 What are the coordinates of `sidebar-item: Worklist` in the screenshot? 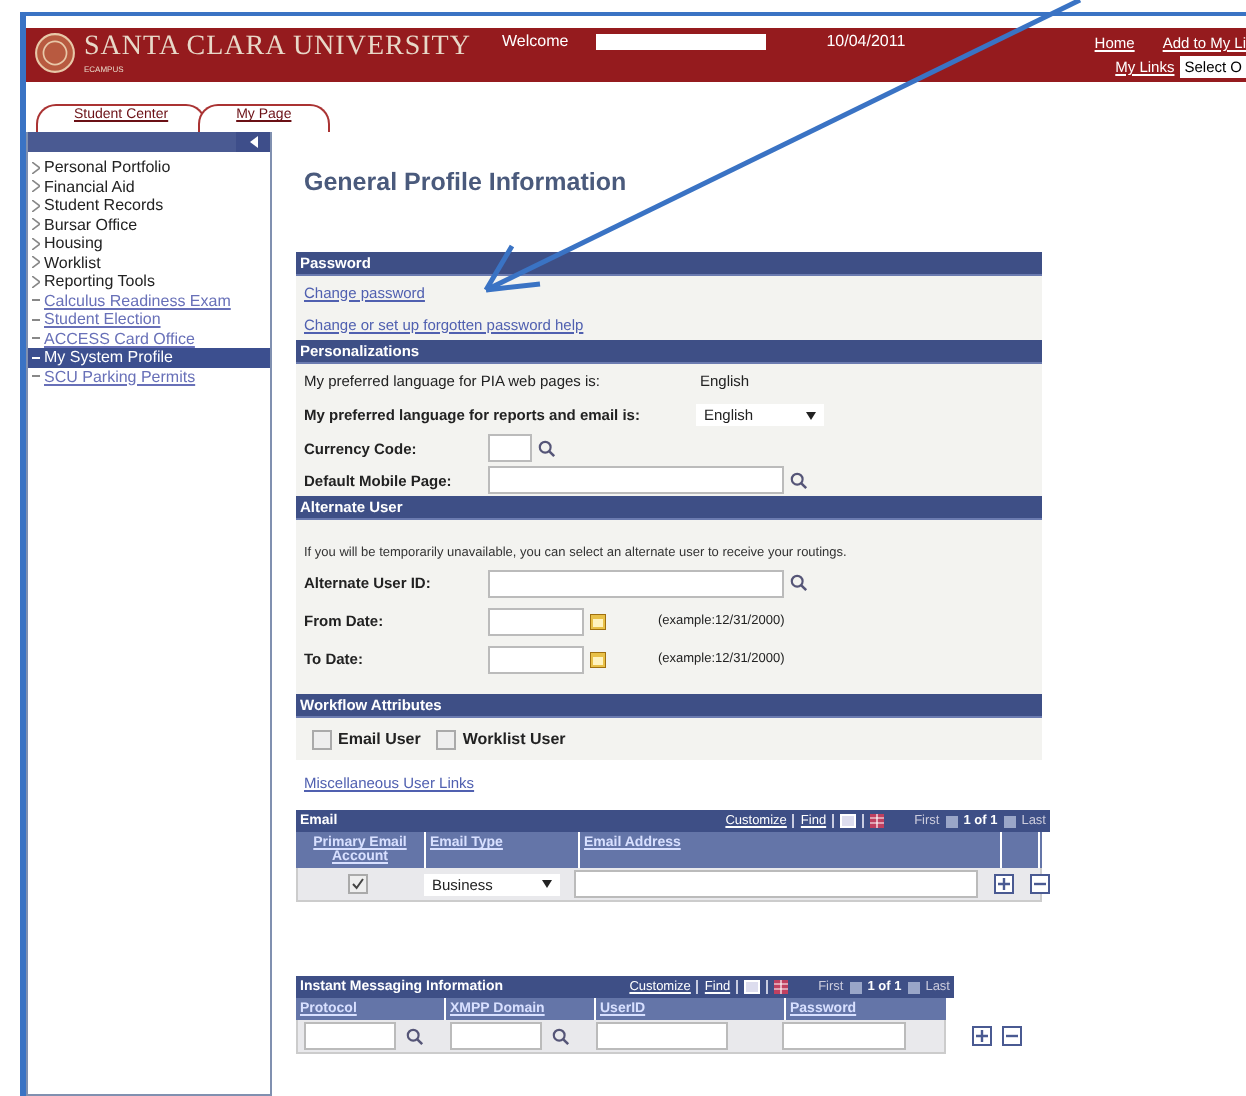 It's located at (149, 262).